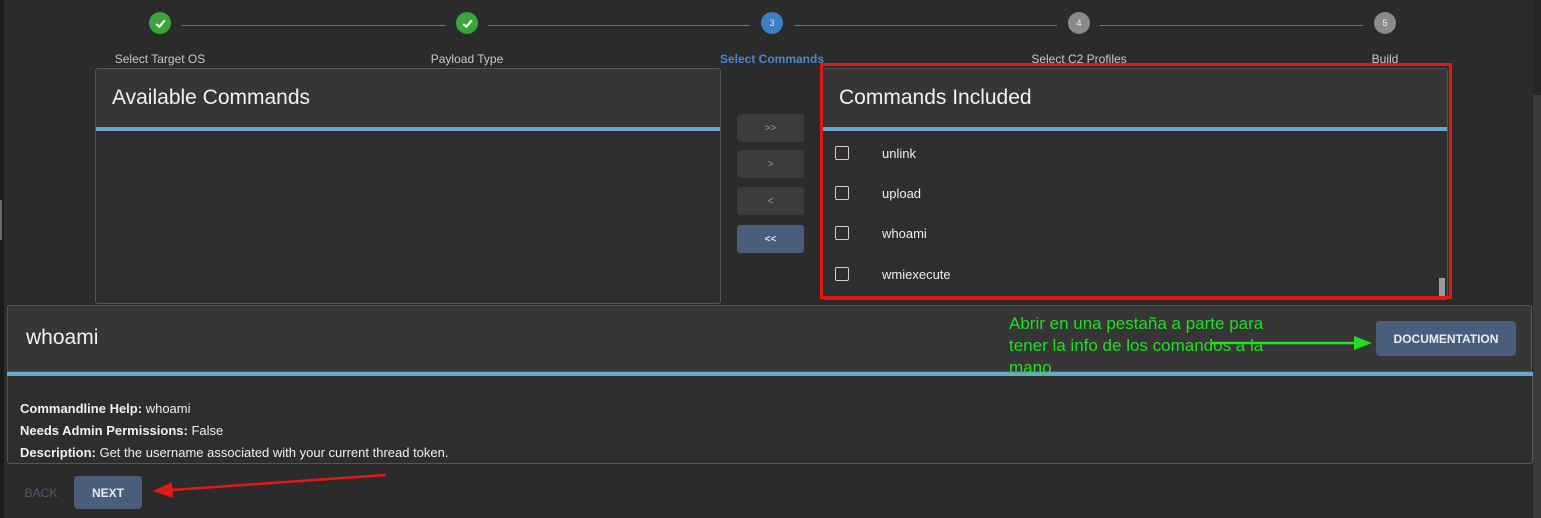 This screenshot has height=518, width=1541. What do you see at coordinates (270, 485) in the screenshot?
I see `red-arrow-icon` at bounding box center [270, 485].